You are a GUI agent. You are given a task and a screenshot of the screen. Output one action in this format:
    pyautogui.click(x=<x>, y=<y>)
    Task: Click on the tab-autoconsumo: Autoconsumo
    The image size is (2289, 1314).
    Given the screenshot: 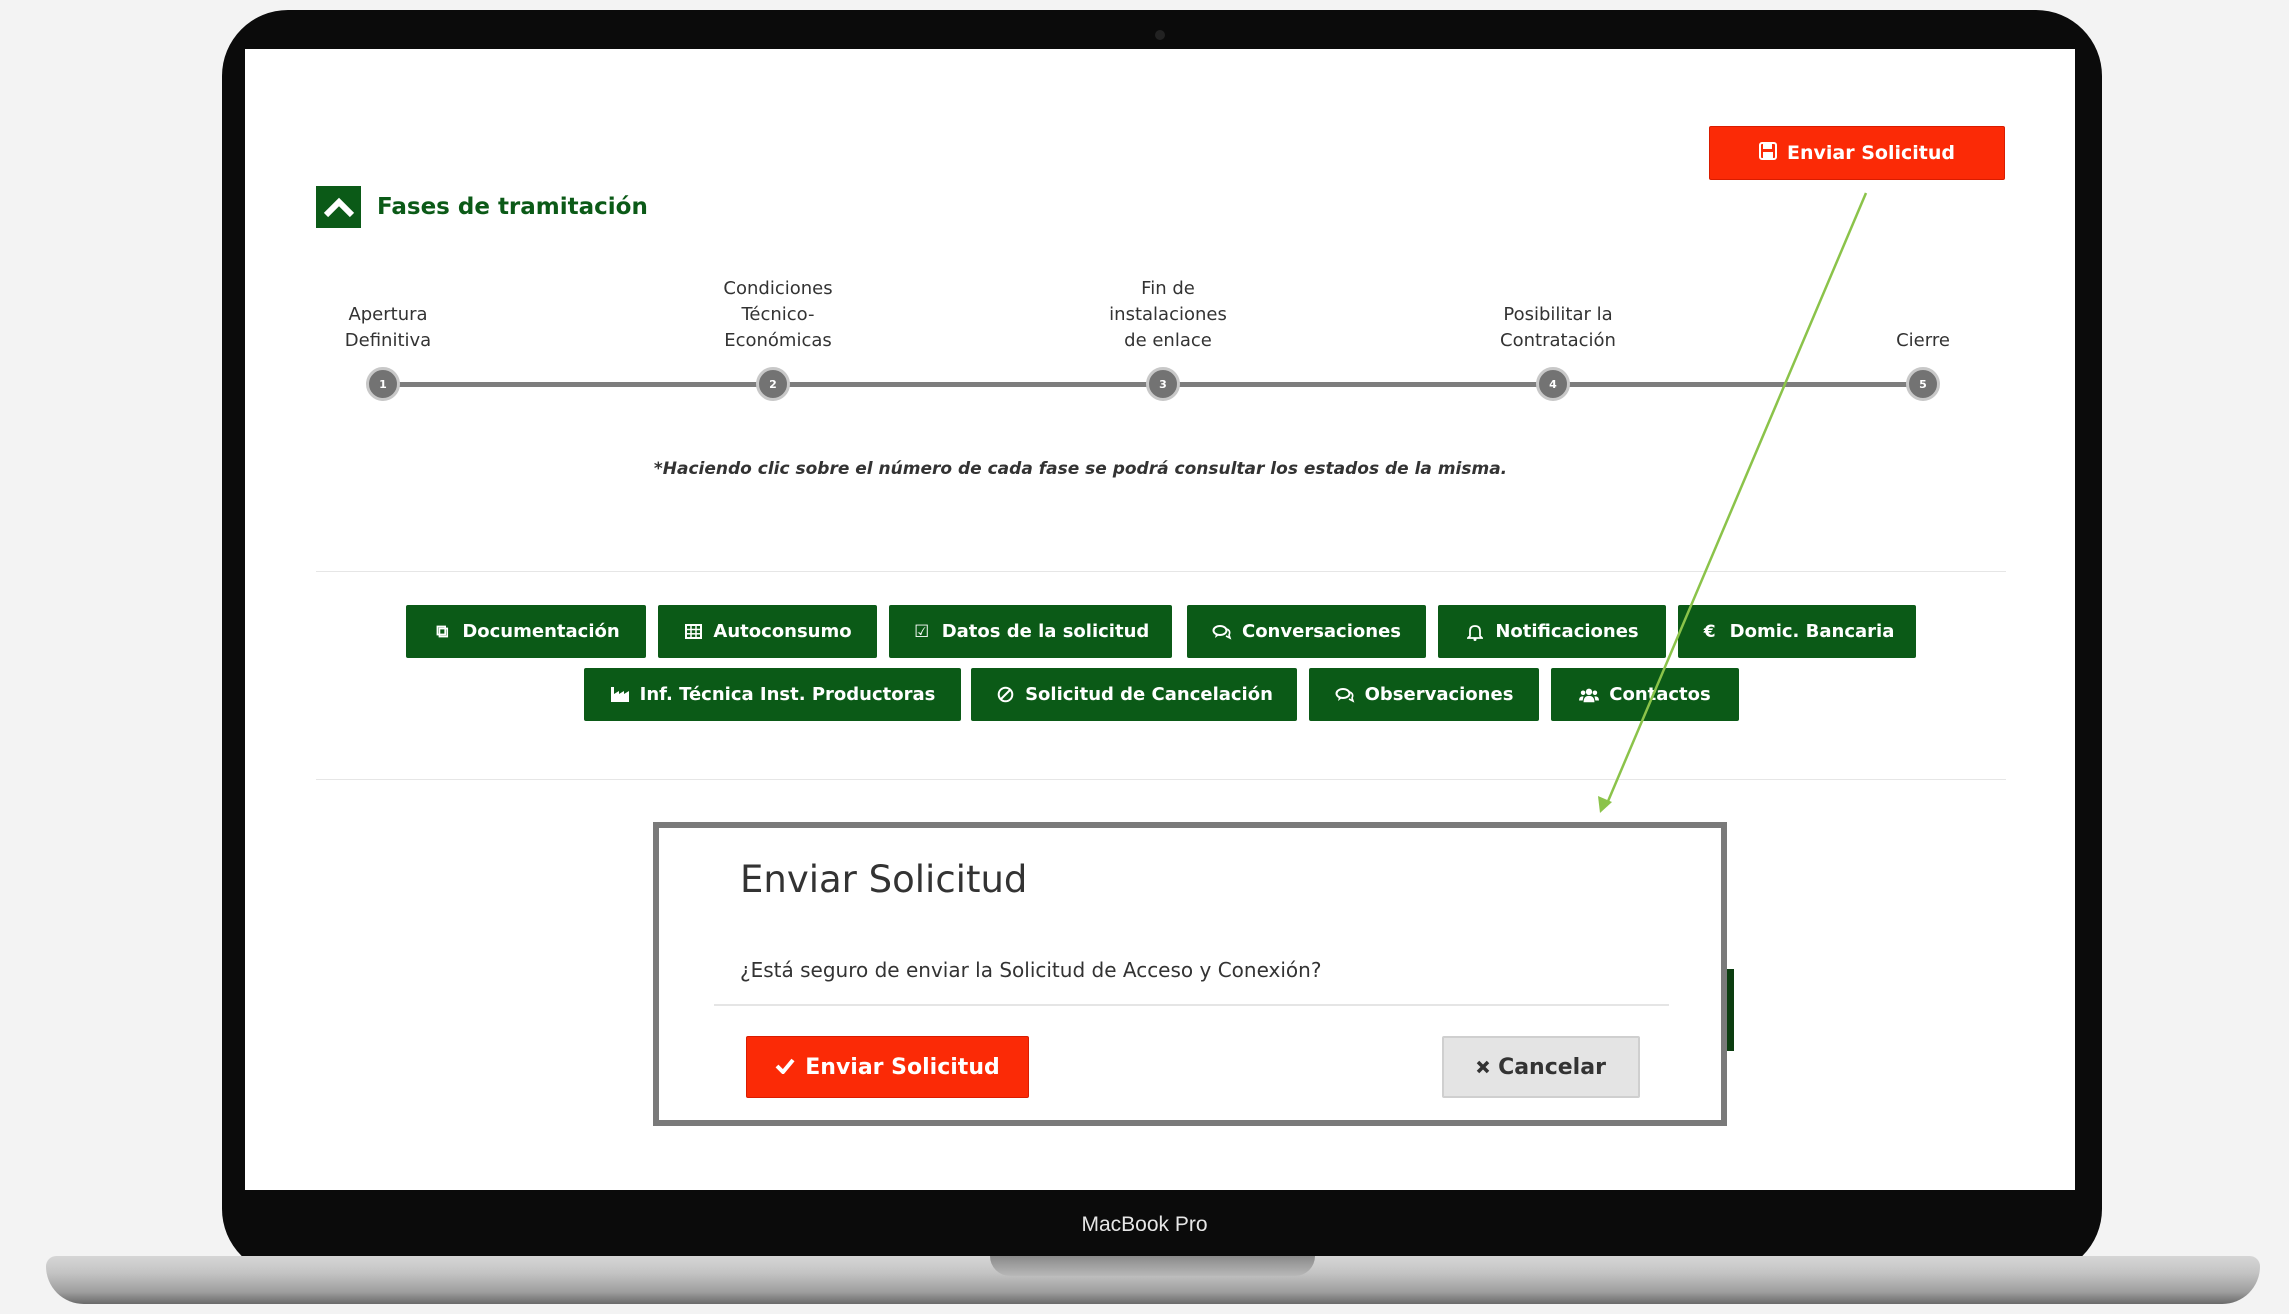 What is the action you would take?
    pyautogui.click(x=767, y=631)
    